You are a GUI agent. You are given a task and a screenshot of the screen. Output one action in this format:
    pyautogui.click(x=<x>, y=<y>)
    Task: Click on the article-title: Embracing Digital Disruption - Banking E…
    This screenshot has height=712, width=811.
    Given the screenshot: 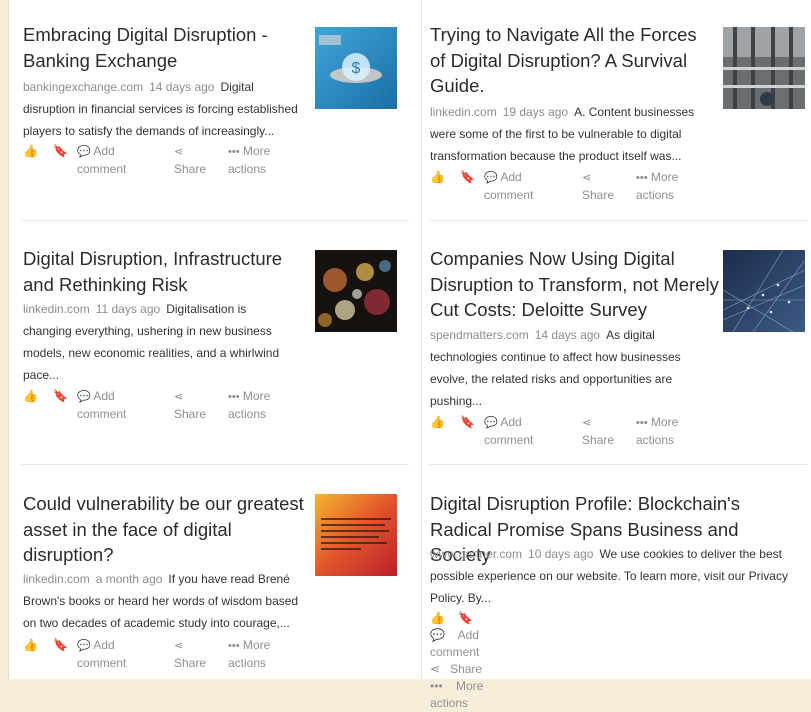 What is the action you would take?
    pyautogui.click(x=158, y=47)
    